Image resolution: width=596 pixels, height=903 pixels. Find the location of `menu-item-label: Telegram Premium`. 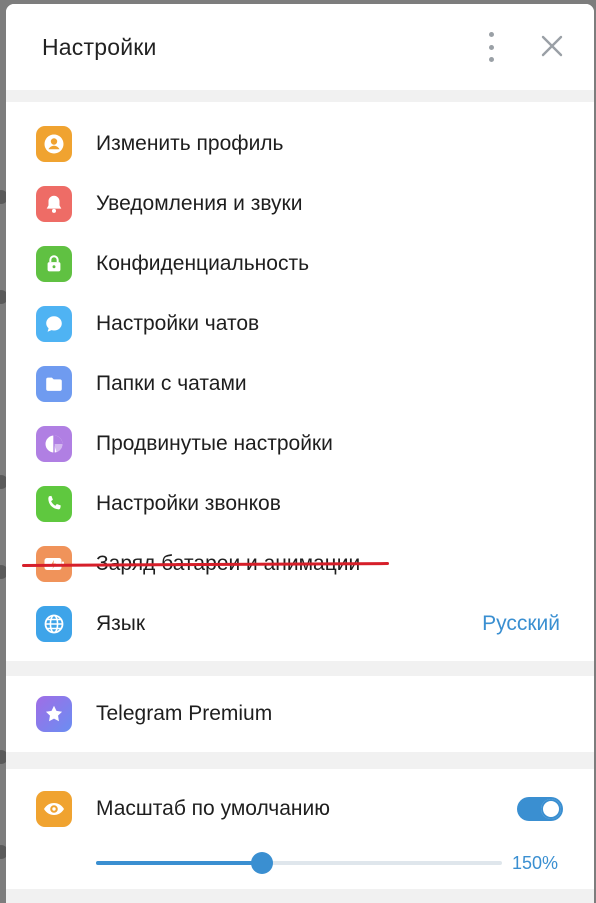

menu-item-label: Telegram Premium is located at coordinates (184, 713).